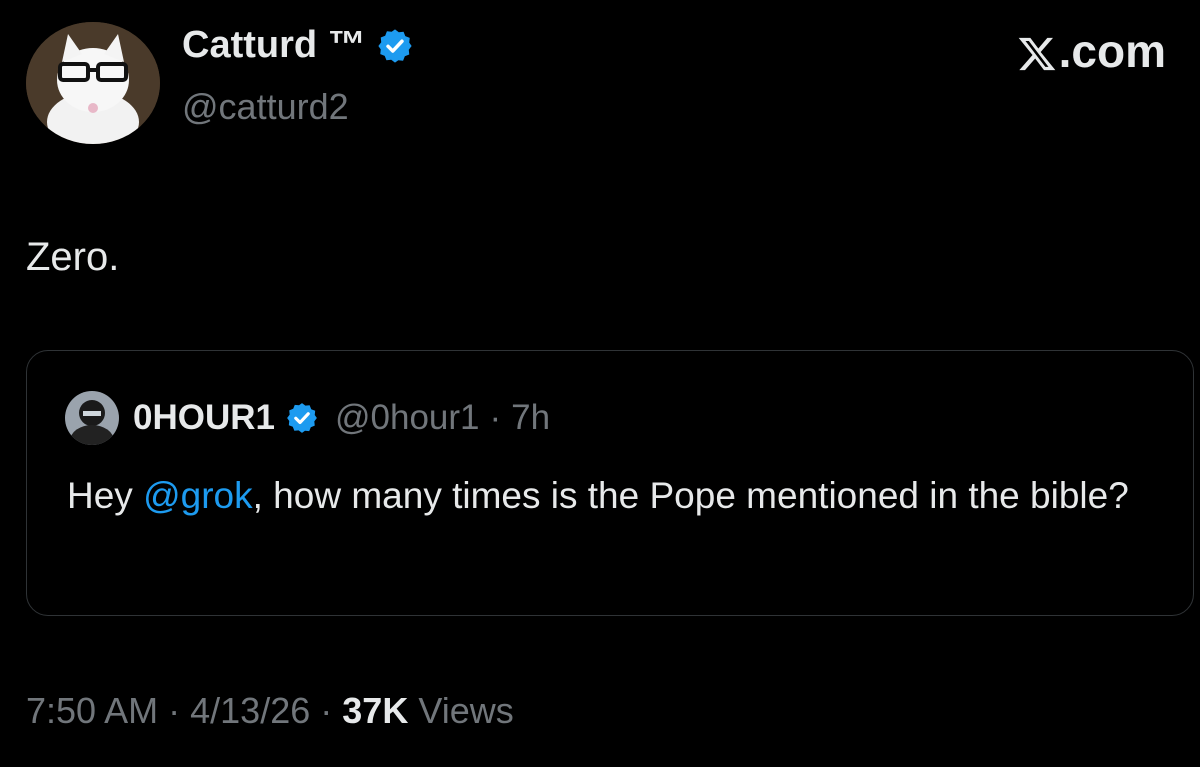 The width and height of the screenshot is (1200, 767). What do you see at coordinates (204, 418) in the screenshot?
I see `quoted-display-name: 0HOUR1` at bounding box center [204, 418].